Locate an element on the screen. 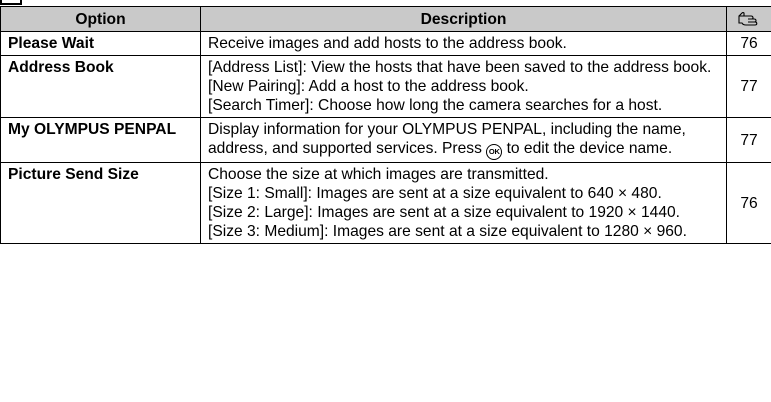  option-cell: My OLYMPUS PENPAL is located at coordinates (100, 140).